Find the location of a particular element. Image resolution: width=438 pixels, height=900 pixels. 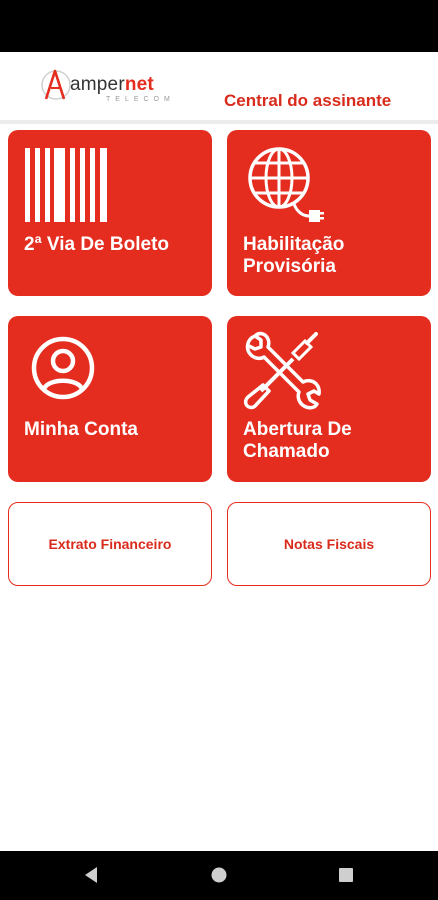

header-divider is located at coordinates (219, 122).